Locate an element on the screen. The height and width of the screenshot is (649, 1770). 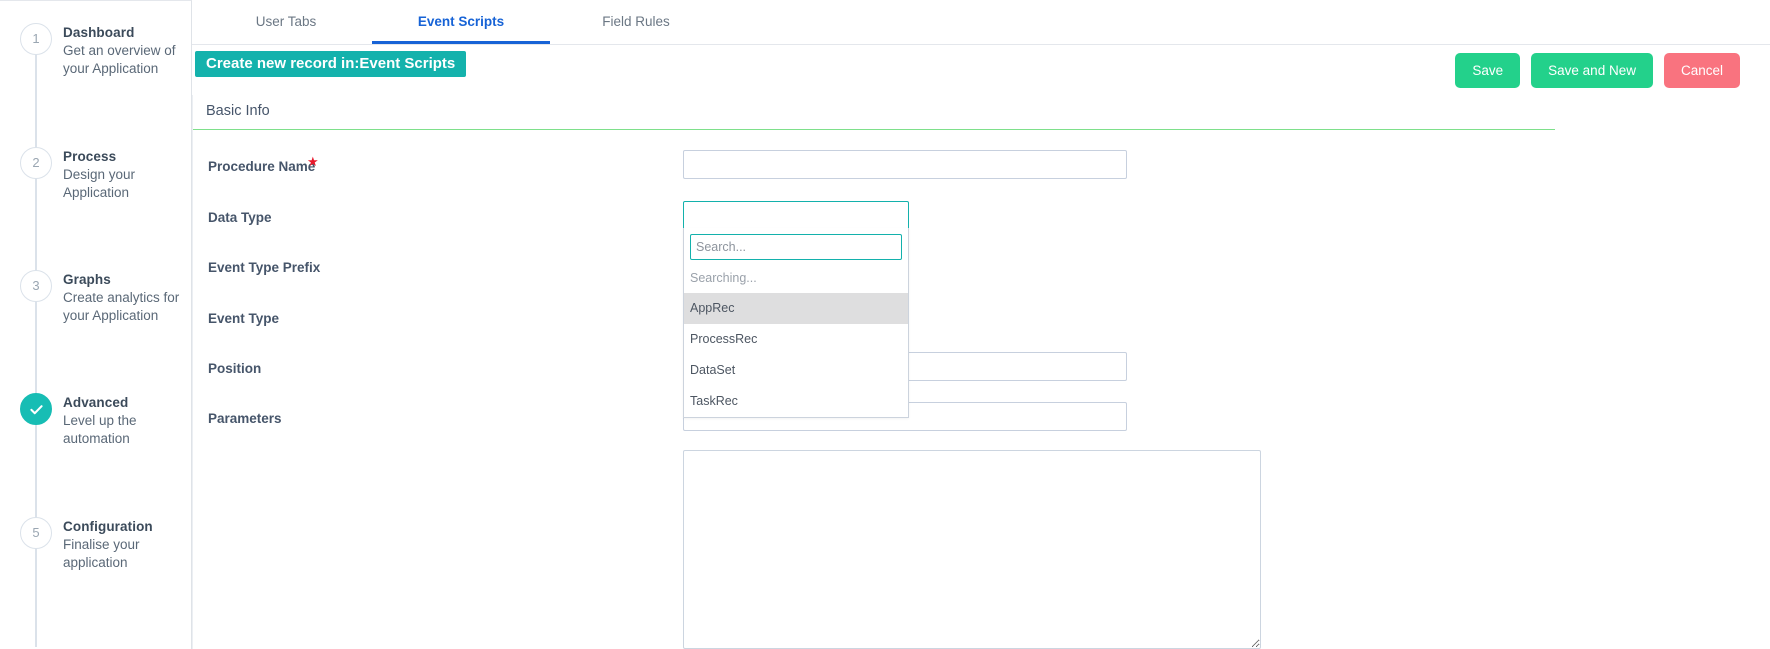
step-title-4: Advanced is located at coordinates (96, 402).